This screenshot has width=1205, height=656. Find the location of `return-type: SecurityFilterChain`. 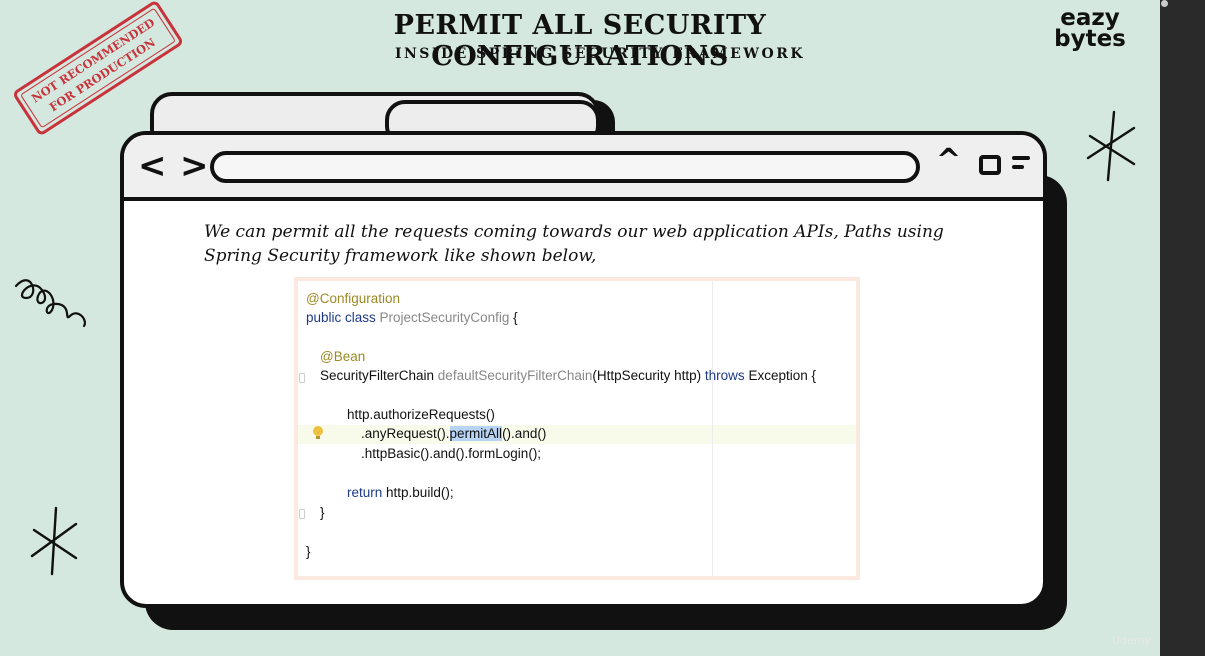

return-type: SecurityFilterChain is located at coordinates (379, 375).